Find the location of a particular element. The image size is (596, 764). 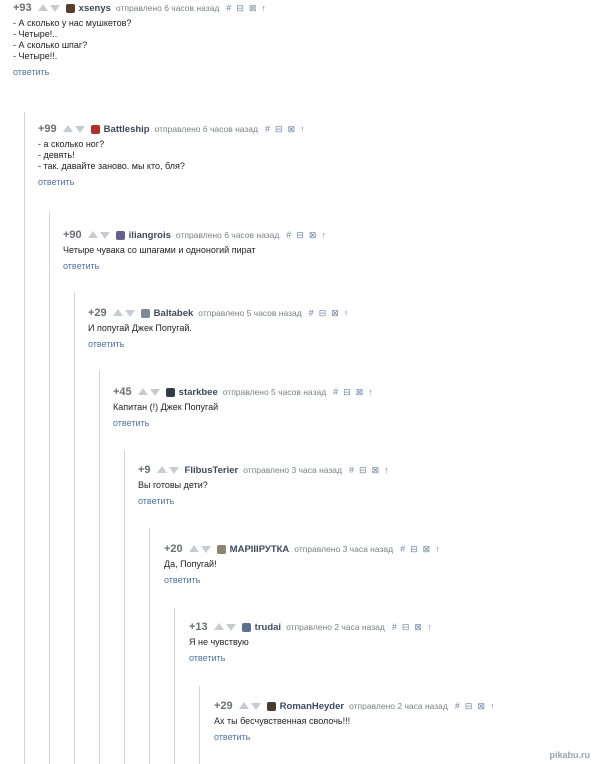

username-link: Baltabek is located at coordinates (174, 313).